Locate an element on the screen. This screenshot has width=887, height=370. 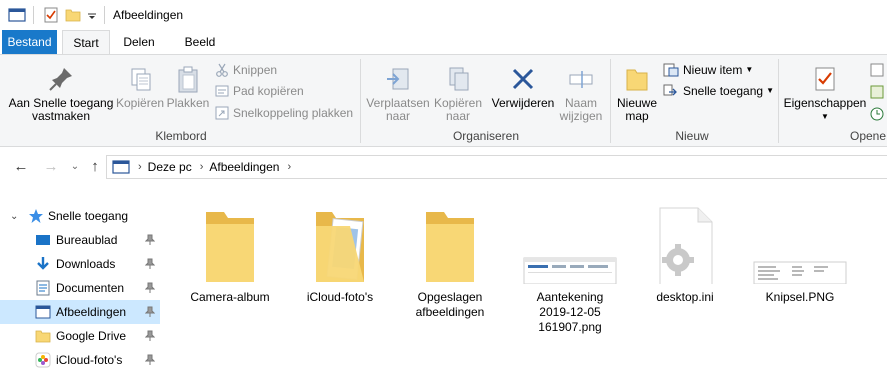
easy-access-button: Snelle toegang ▼ is located at coordinates (718, 91).